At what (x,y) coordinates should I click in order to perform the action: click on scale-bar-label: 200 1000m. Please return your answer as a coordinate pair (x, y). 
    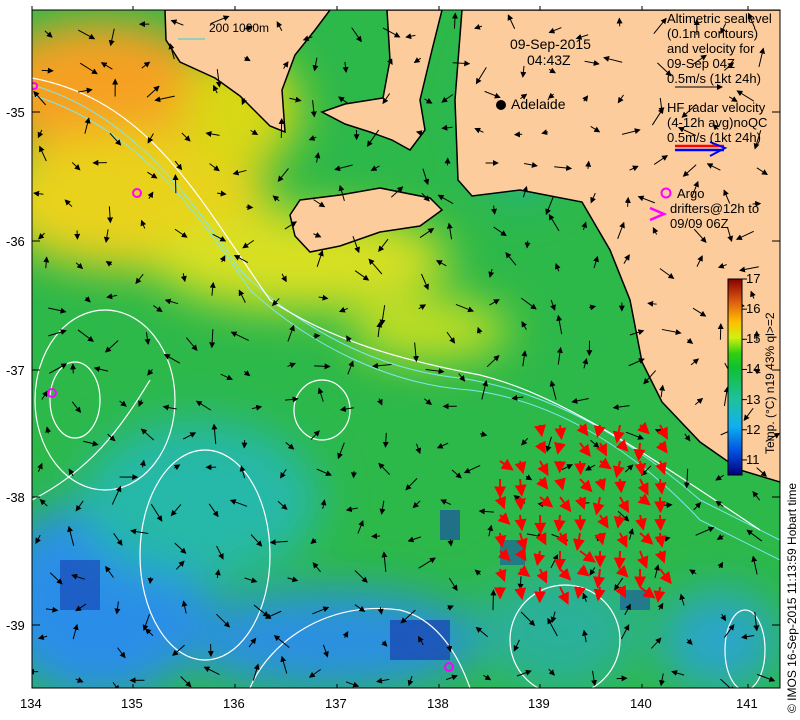
    Looking at the image, I should click on (239, 28).